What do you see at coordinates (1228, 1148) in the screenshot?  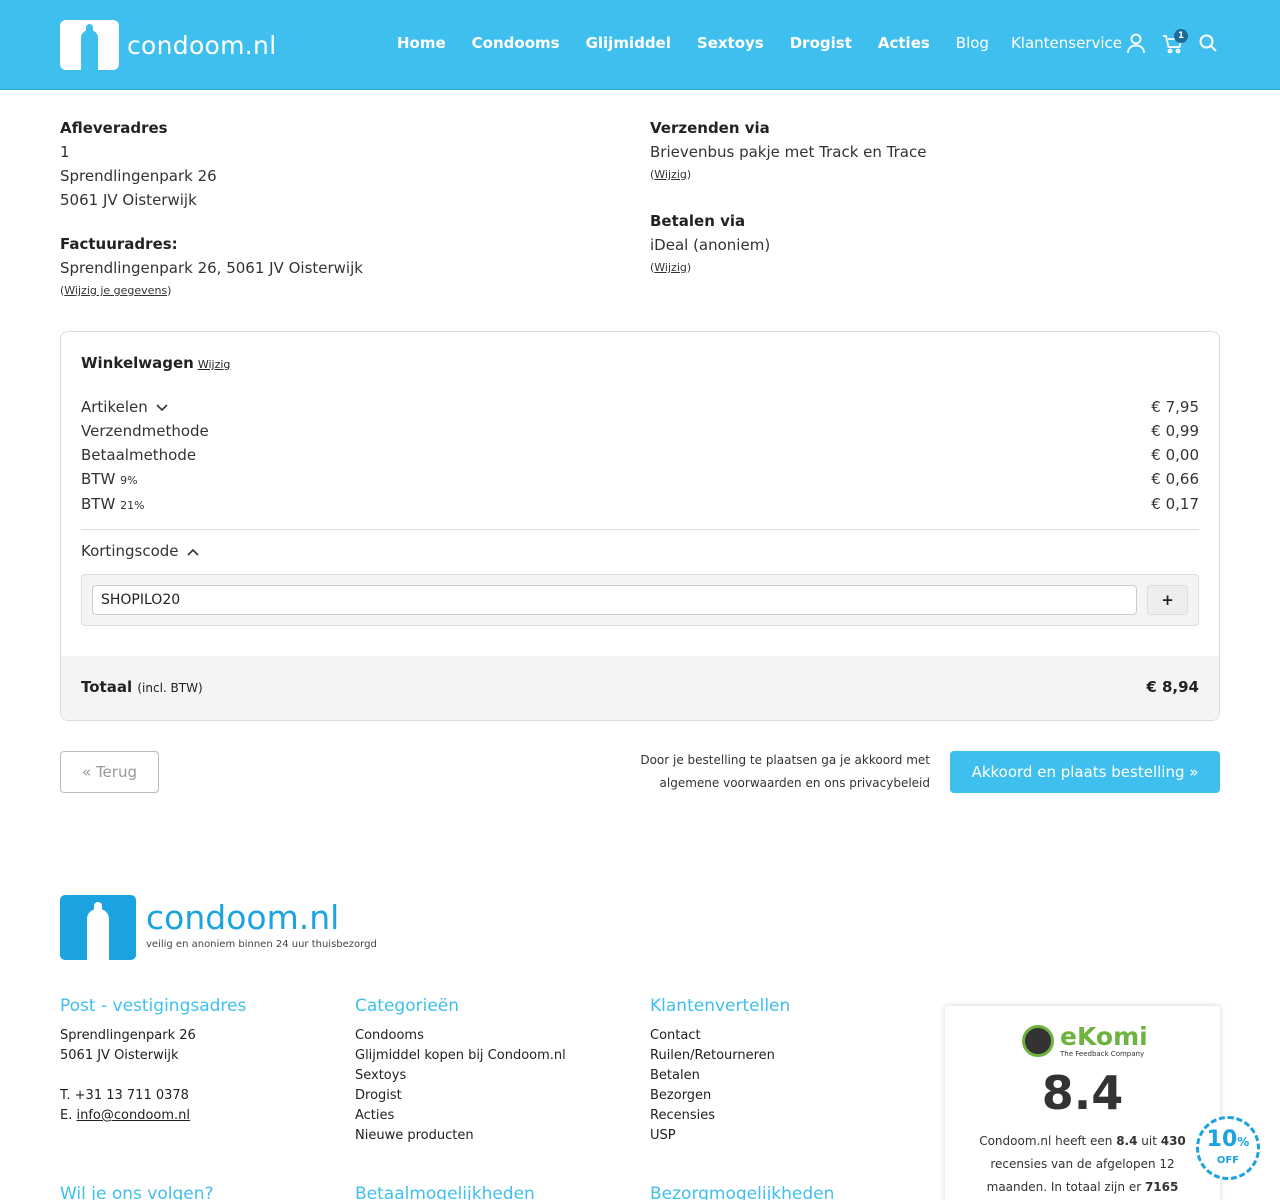 I see `discount-badge: 10% OFF` at bounding box center [1228, 1148].